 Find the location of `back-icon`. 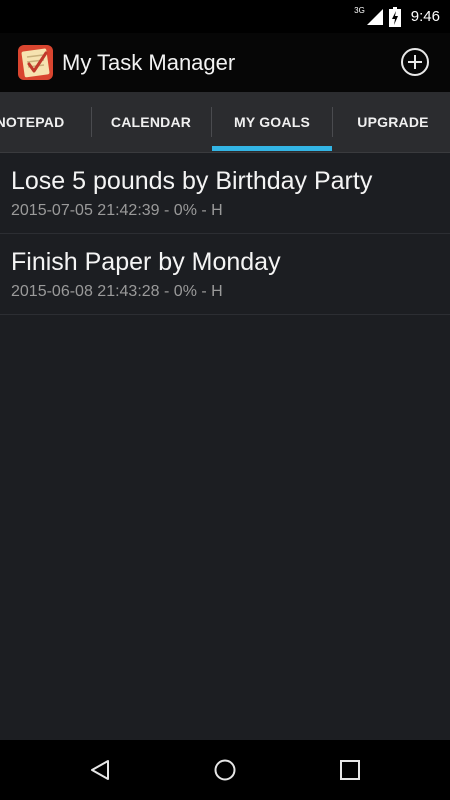

back-icon is located at coordinates (100, 770).